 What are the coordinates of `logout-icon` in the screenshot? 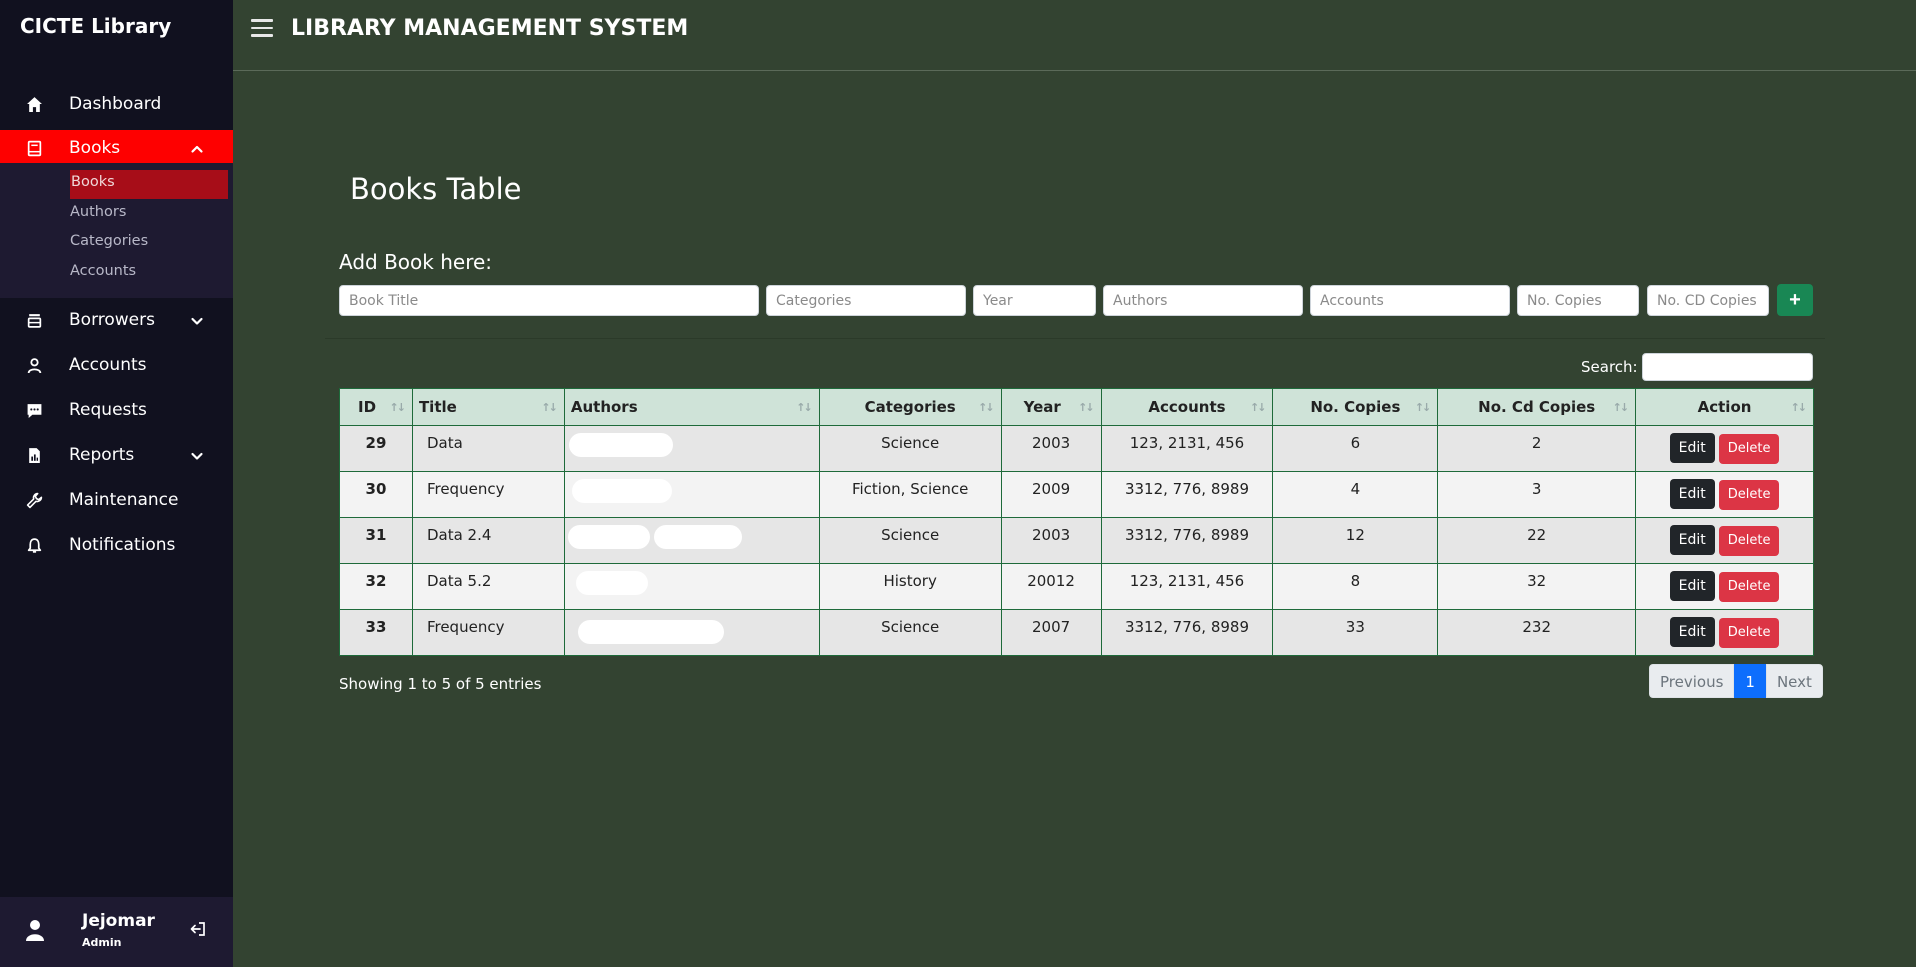 It's located at (198, 929).